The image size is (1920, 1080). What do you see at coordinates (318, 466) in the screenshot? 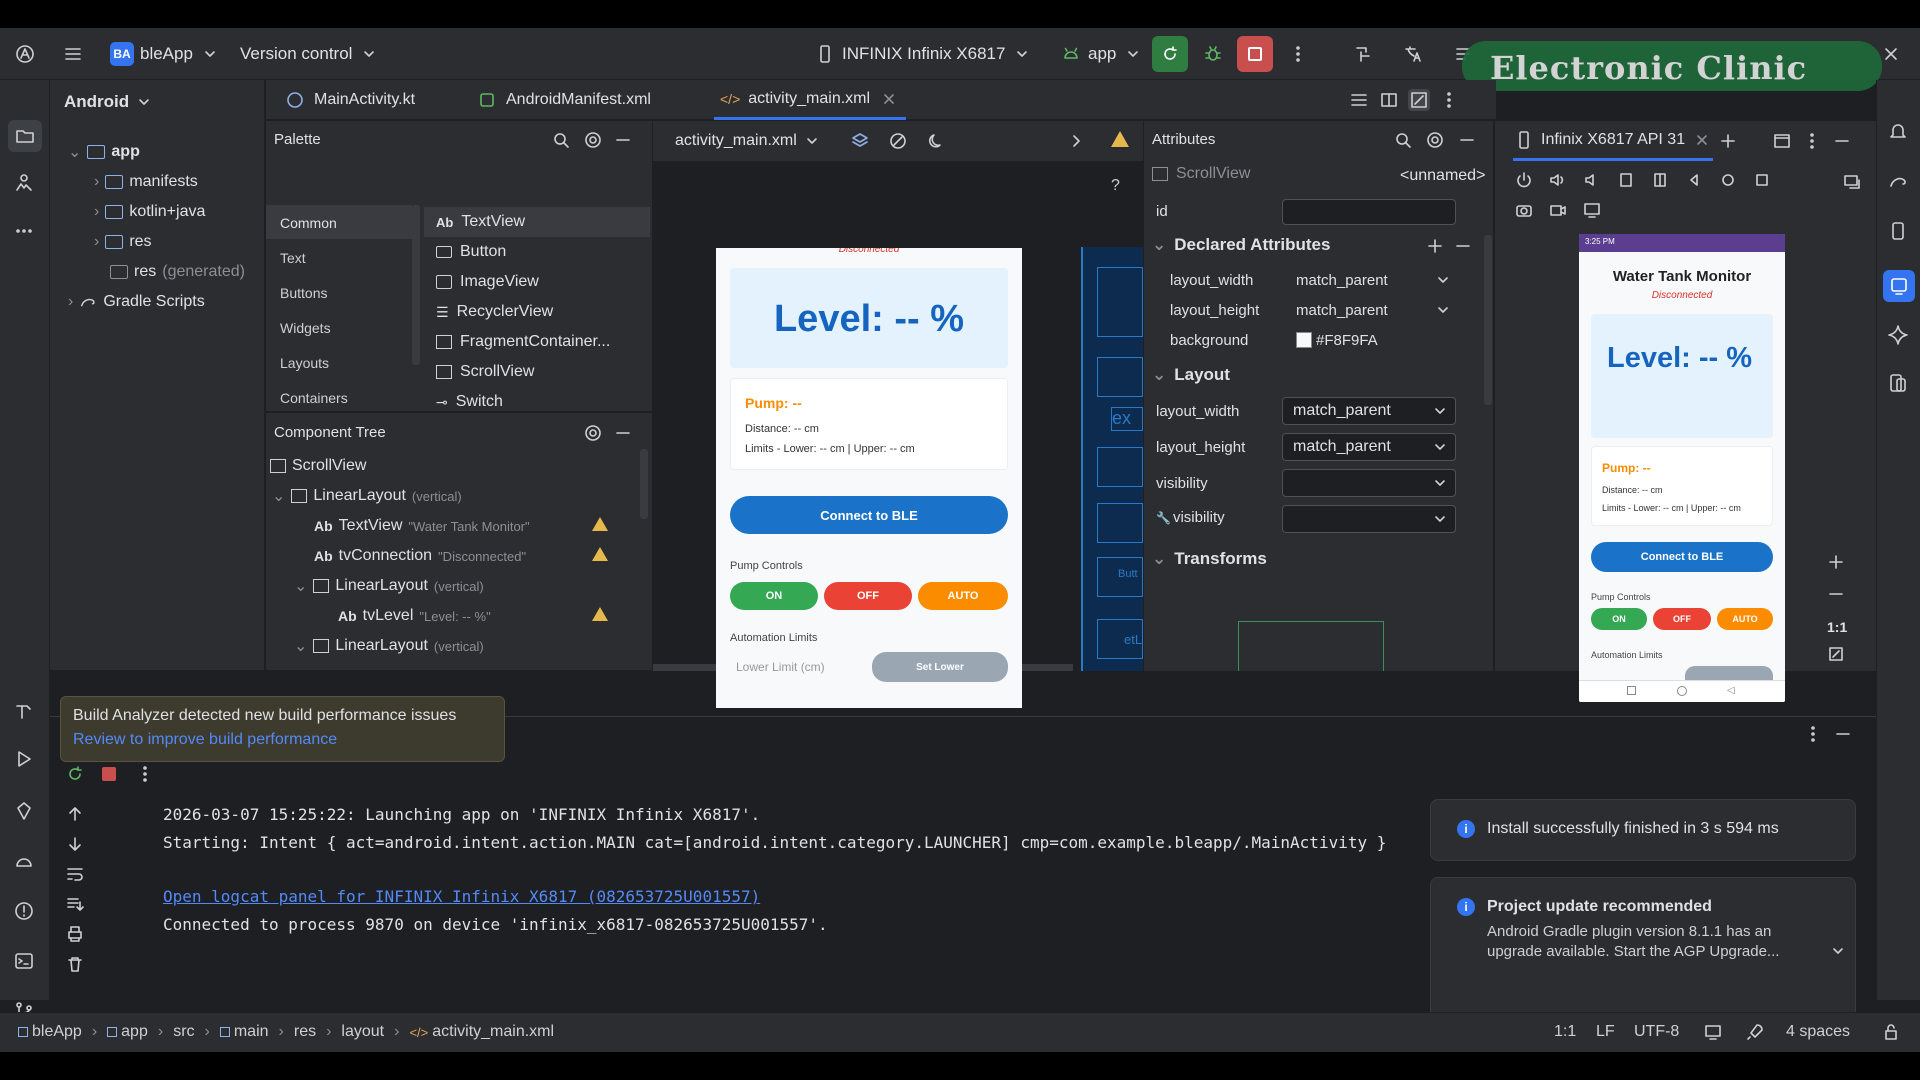
I see `tree-node-scrollview: ScrollView` at bounding box center [318, 466].